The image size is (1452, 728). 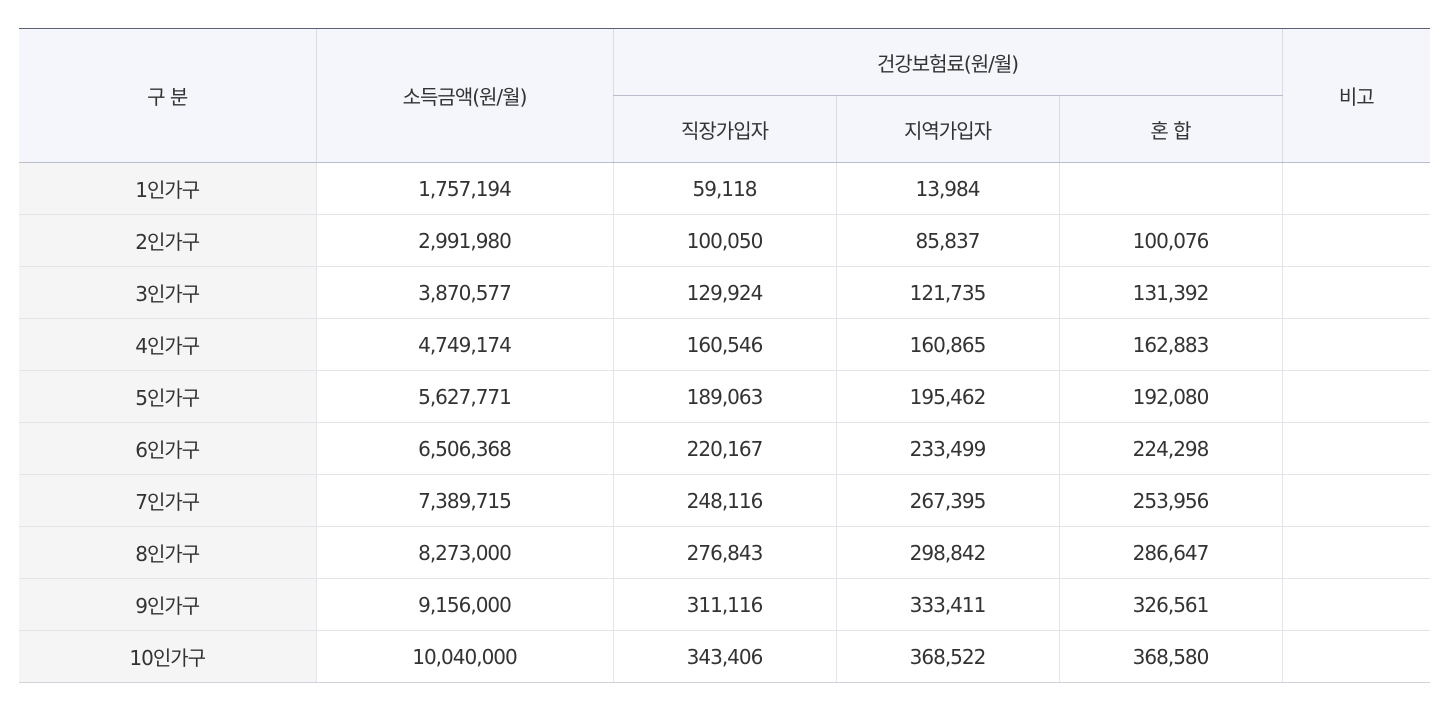 I want to click on cell-mixed: 100,076, so click(x=1170, y=240).